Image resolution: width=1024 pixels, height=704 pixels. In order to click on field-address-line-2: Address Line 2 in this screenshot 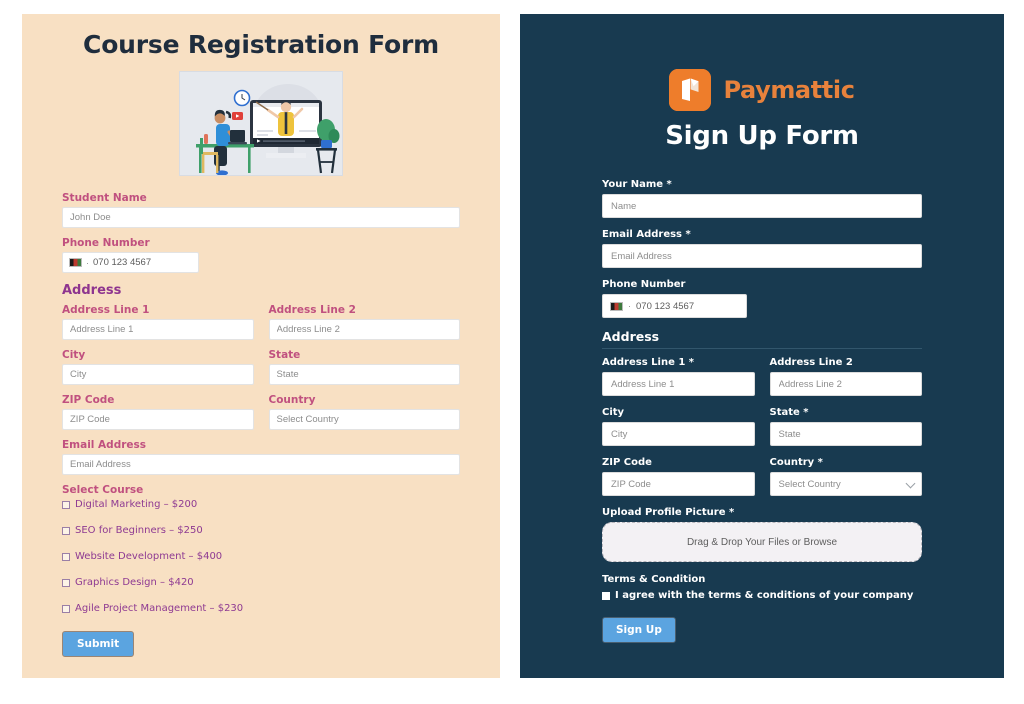, I will do `click(364, 322)`.